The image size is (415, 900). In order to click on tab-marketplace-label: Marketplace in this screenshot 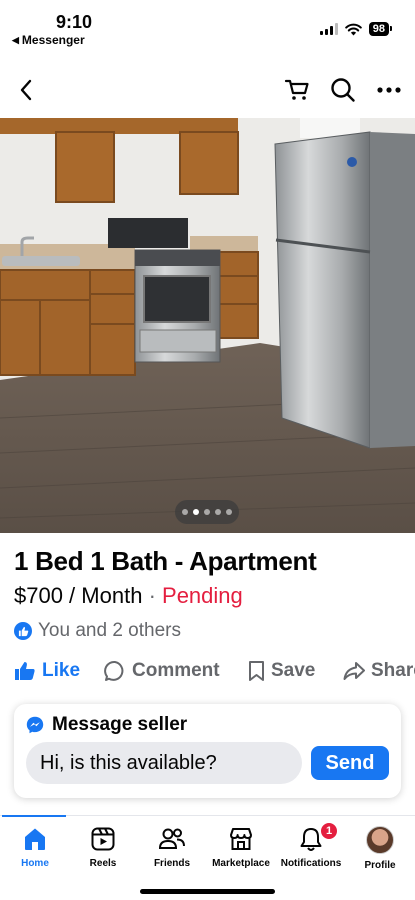, I will do `click(241, 863)`.